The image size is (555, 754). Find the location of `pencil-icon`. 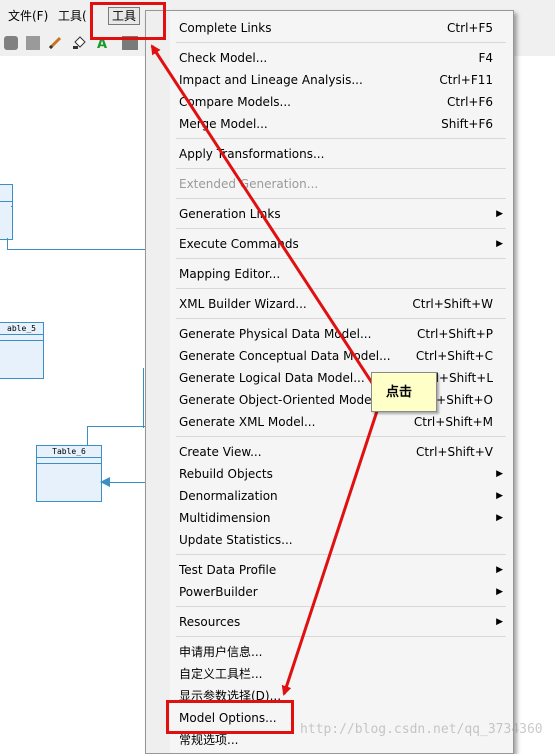

pencil-icon is located at coordinates (55, 43).